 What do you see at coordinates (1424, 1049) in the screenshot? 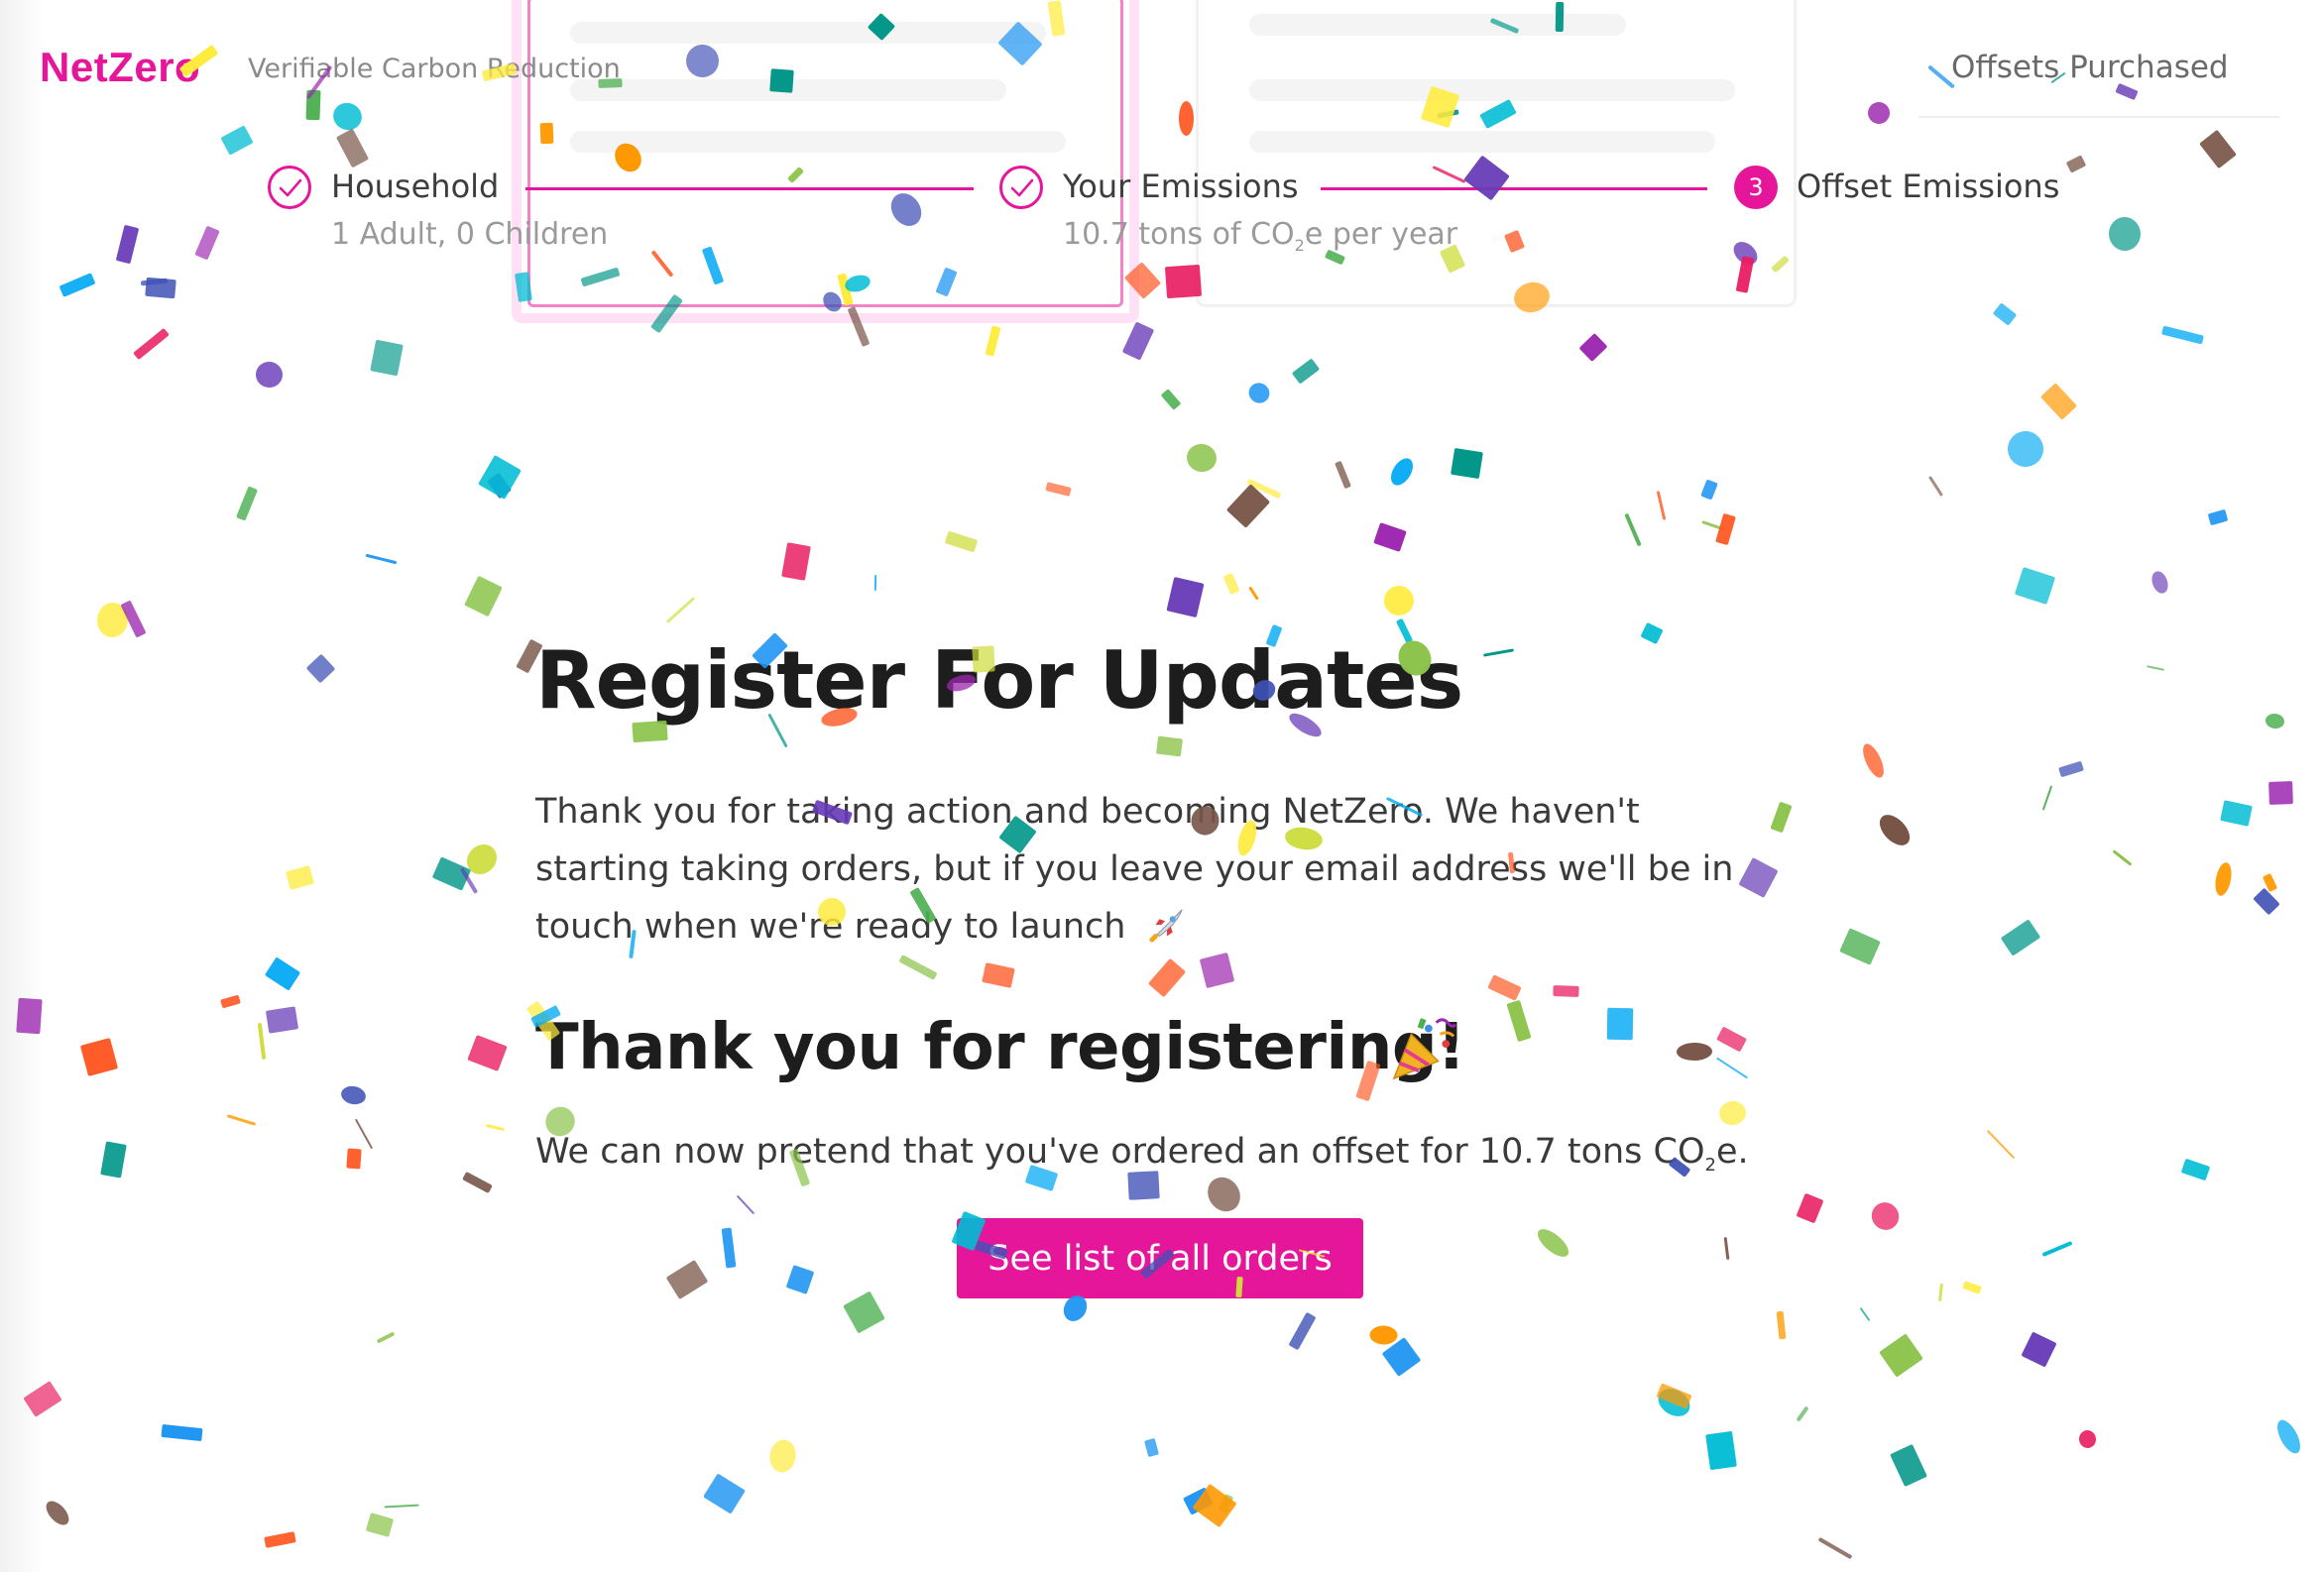
I see `party-popper-icon` at bounding box center [1424, 1049].